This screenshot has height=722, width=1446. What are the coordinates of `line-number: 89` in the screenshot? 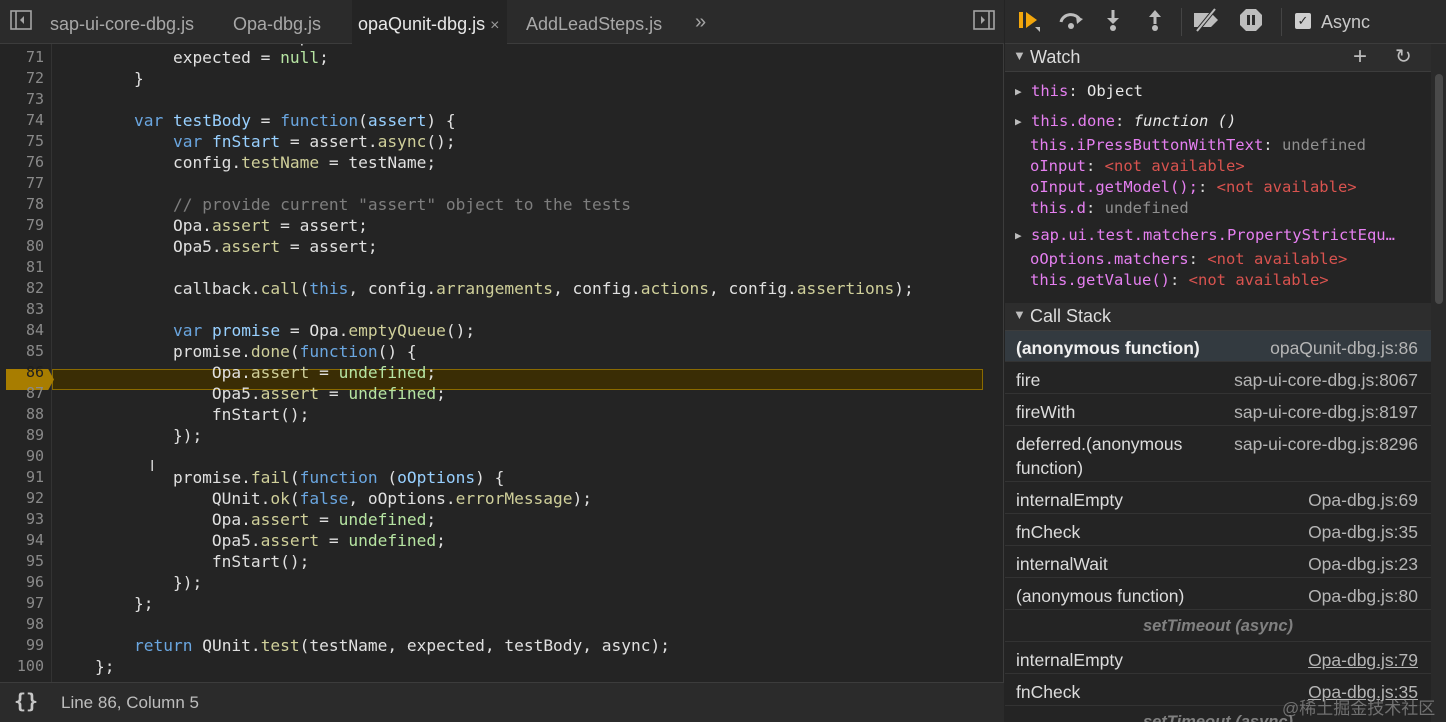 It's located at (22, 435).